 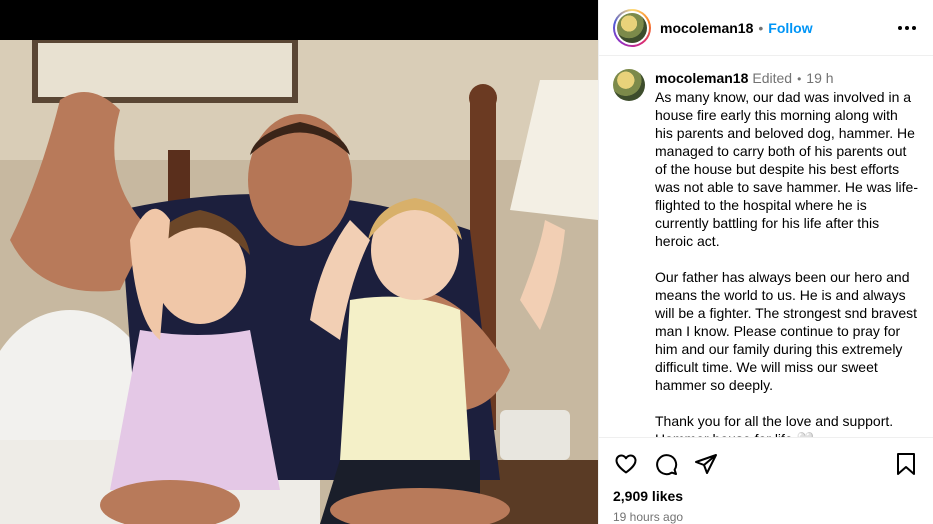 What do you see at coordinates (666, 464) in the screenshot?
I see `comment-icon` at bounding box center [666, 464].